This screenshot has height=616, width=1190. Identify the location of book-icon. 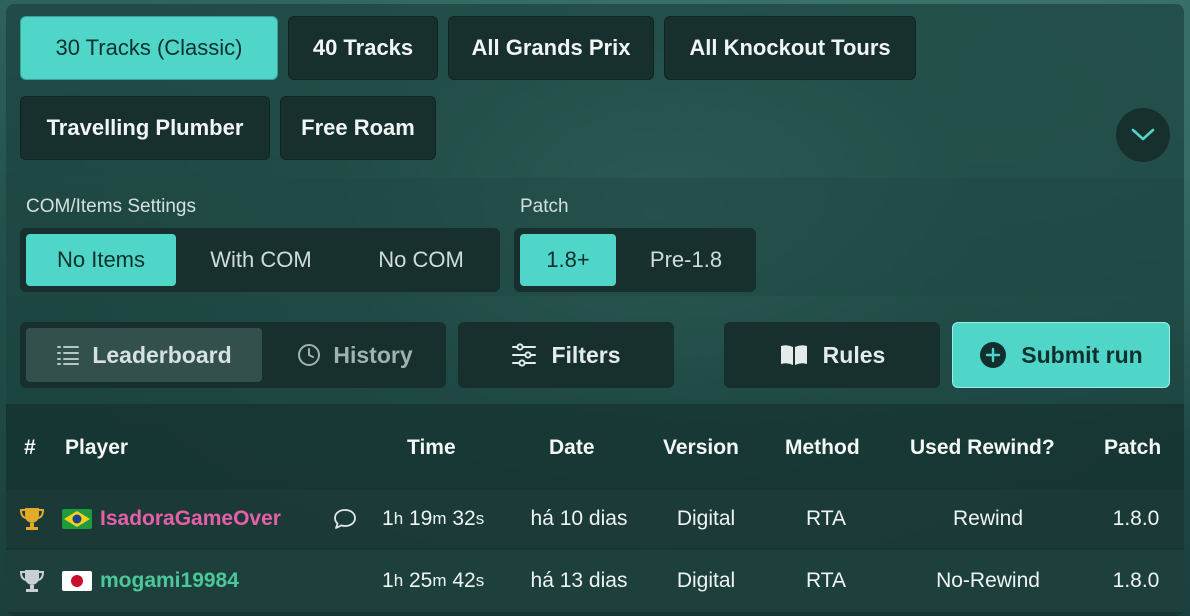
(793, 355).